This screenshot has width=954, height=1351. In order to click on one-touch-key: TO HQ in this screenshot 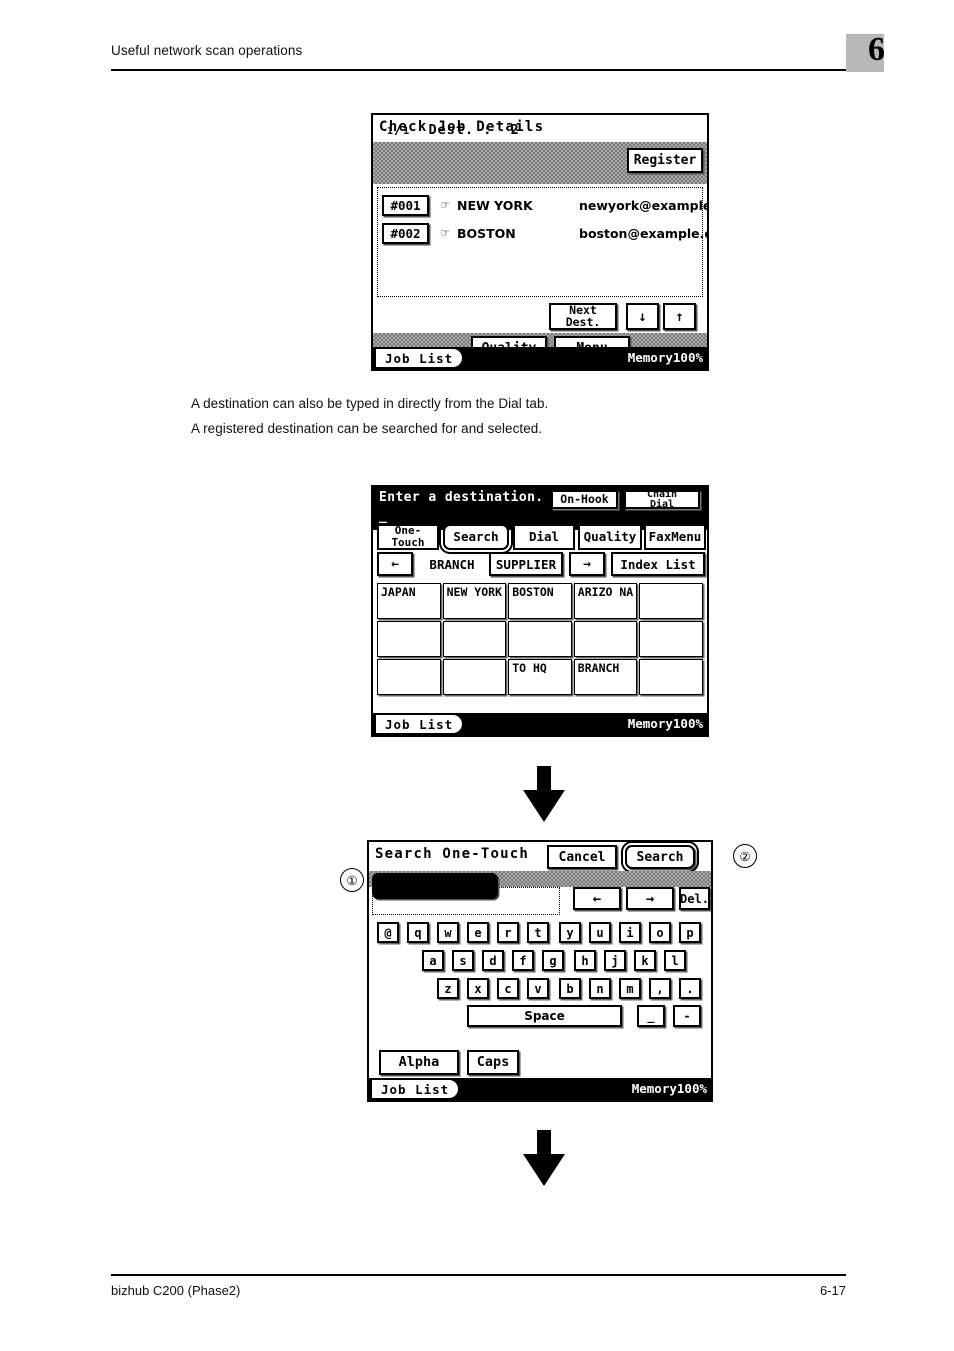, I will do `click(540, 677)`.